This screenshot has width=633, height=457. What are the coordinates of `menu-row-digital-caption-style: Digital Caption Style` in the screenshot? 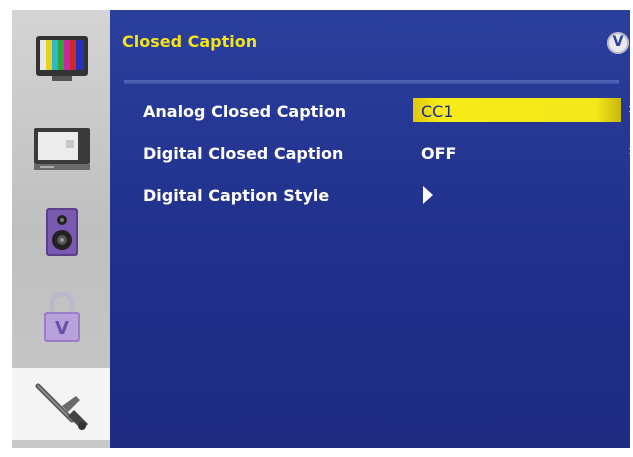 It's located at (383, 196).